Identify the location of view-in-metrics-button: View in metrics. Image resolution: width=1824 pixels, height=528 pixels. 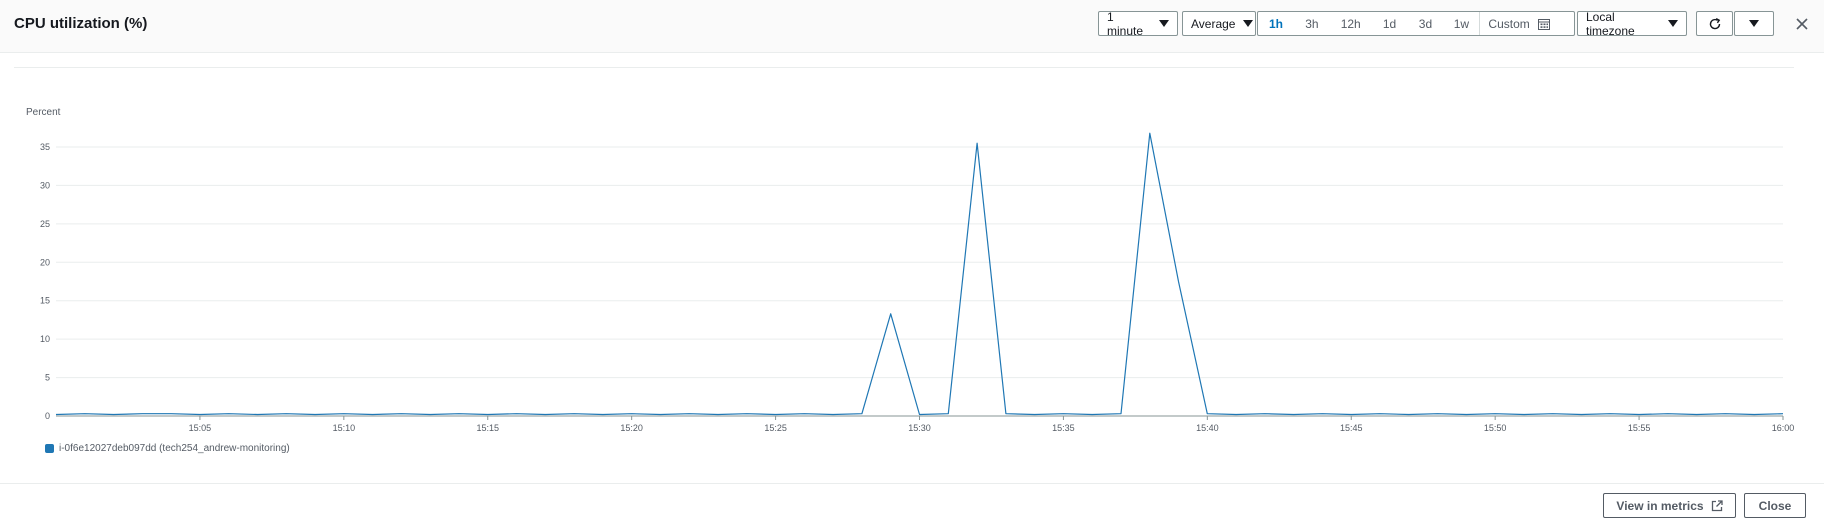
(1669, 505).